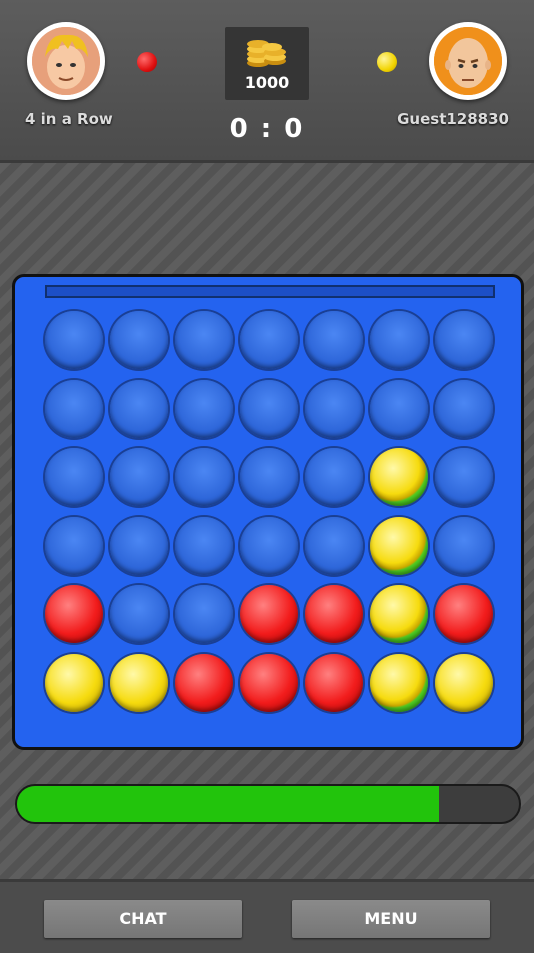  What do you see at coordinates (391, 919) in the screenshot?
I see `menu-button: MENU` at bounding box center [391, 919].